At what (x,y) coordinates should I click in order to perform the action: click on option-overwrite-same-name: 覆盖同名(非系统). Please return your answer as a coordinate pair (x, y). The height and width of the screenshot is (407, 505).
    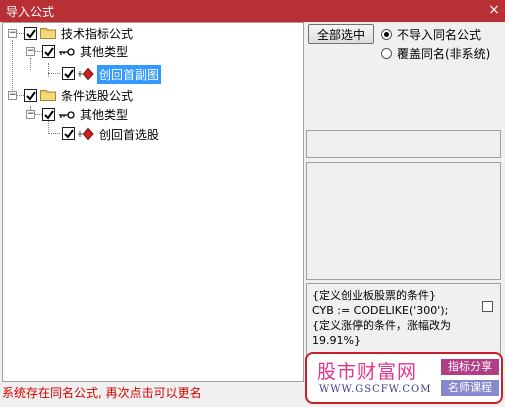
    Looking at the image, I should click on (435, 53).